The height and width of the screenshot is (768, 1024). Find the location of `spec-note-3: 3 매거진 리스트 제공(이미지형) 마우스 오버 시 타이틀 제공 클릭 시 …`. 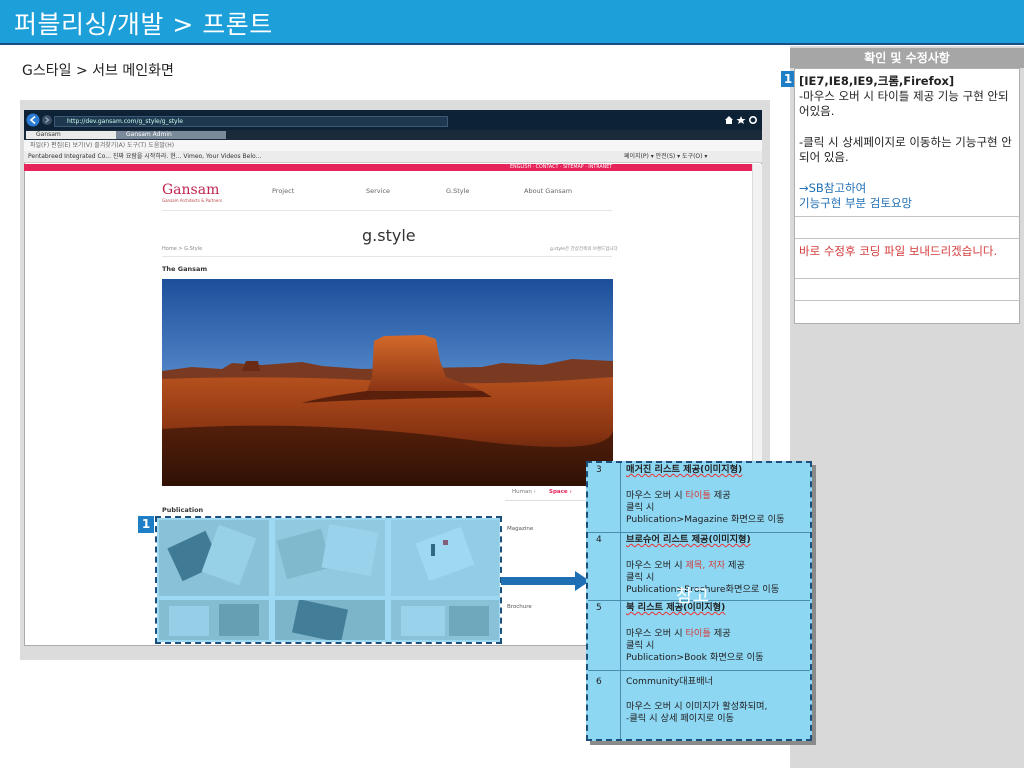

spec-note-3: 3 매거진 리스트 제공(이미지형) 마우스 오버 시 타이틀 제공 클릭 시 … is located at coordinates (699, 498).